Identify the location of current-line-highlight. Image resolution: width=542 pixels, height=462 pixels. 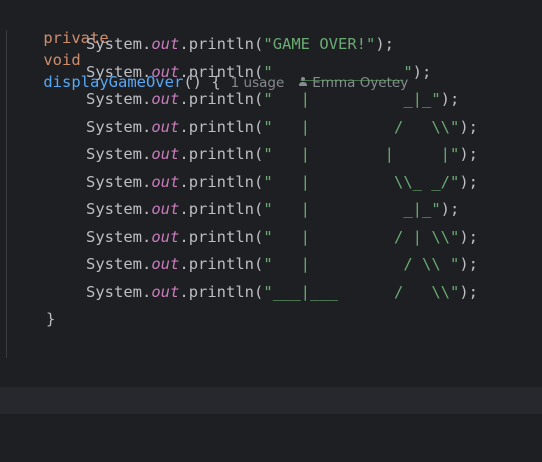
(271, 400).